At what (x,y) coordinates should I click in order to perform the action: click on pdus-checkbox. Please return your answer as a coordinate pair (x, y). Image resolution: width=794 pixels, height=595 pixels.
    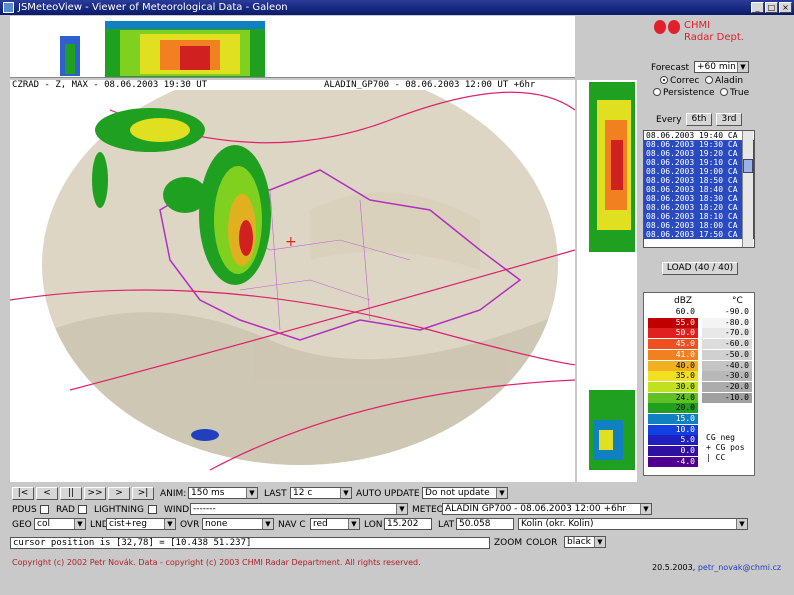
    Looking at the image, I should click on (44, 509).